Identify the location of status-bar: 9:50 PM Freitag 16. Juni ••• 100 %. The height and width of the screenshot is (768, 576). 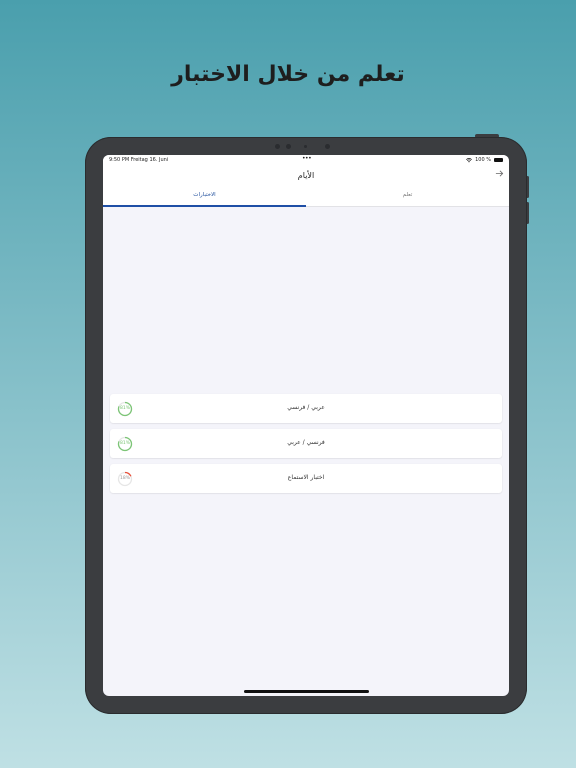
(306, 160).